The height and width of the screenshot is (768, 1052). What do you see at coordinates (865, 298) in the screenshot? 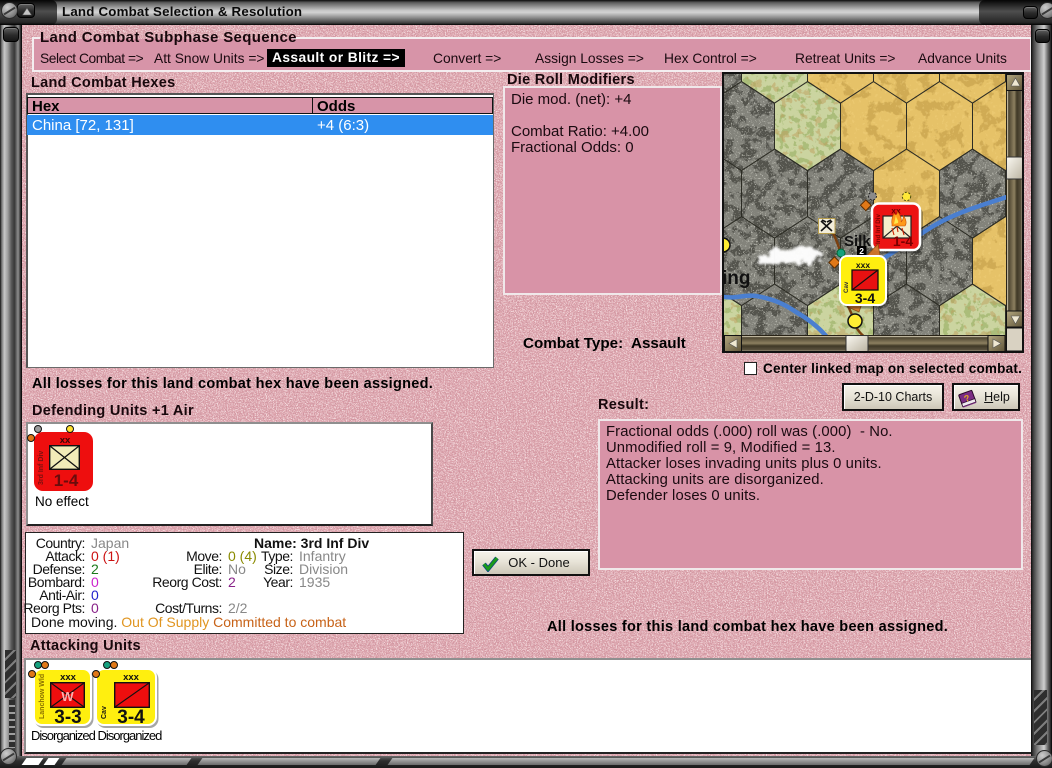
I see `svg-text: 3-4` at bounding box center [865, 298].